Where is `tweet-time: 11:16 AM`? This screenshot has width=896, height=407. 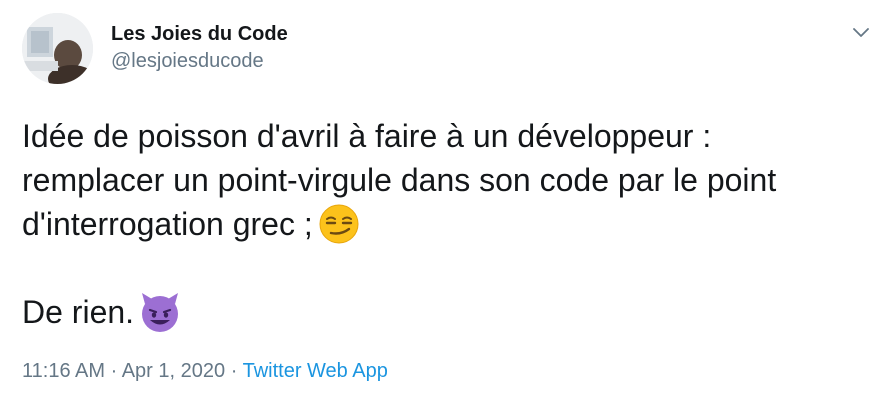 tweet-time: 11:16 AM is located at coordinates (63, 371).